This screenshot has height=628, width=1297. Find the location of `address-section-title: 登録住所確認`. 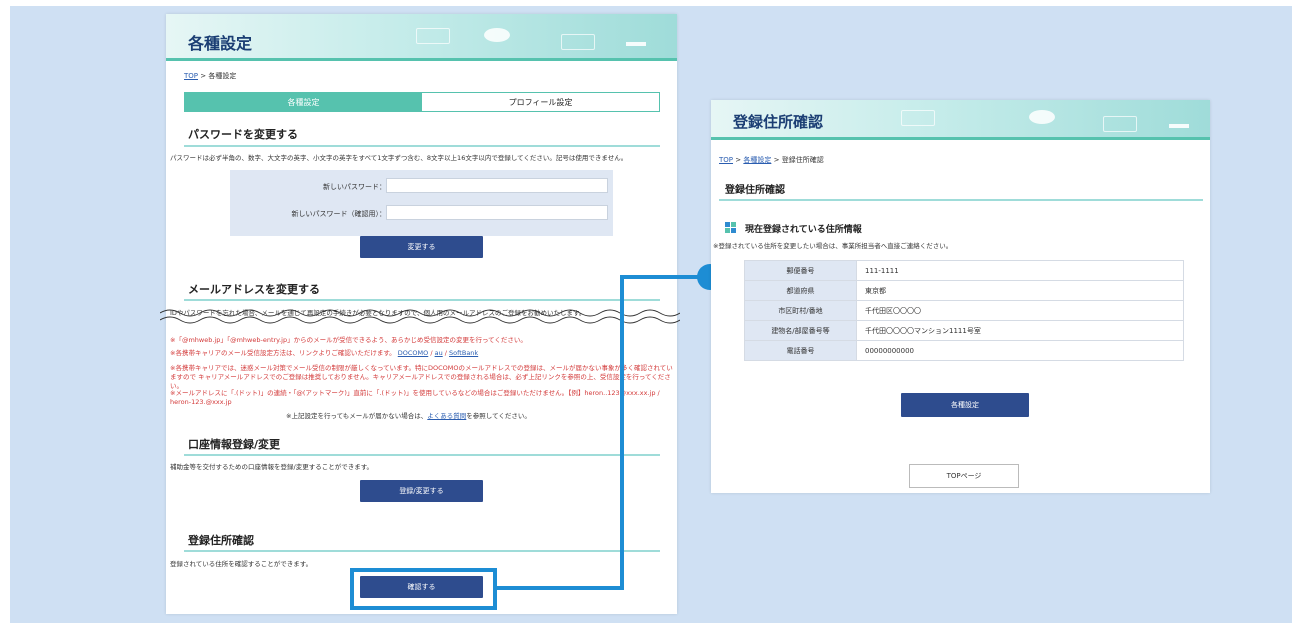

address-section-title: 登録住所確認 is located at coordinates (221, 540).